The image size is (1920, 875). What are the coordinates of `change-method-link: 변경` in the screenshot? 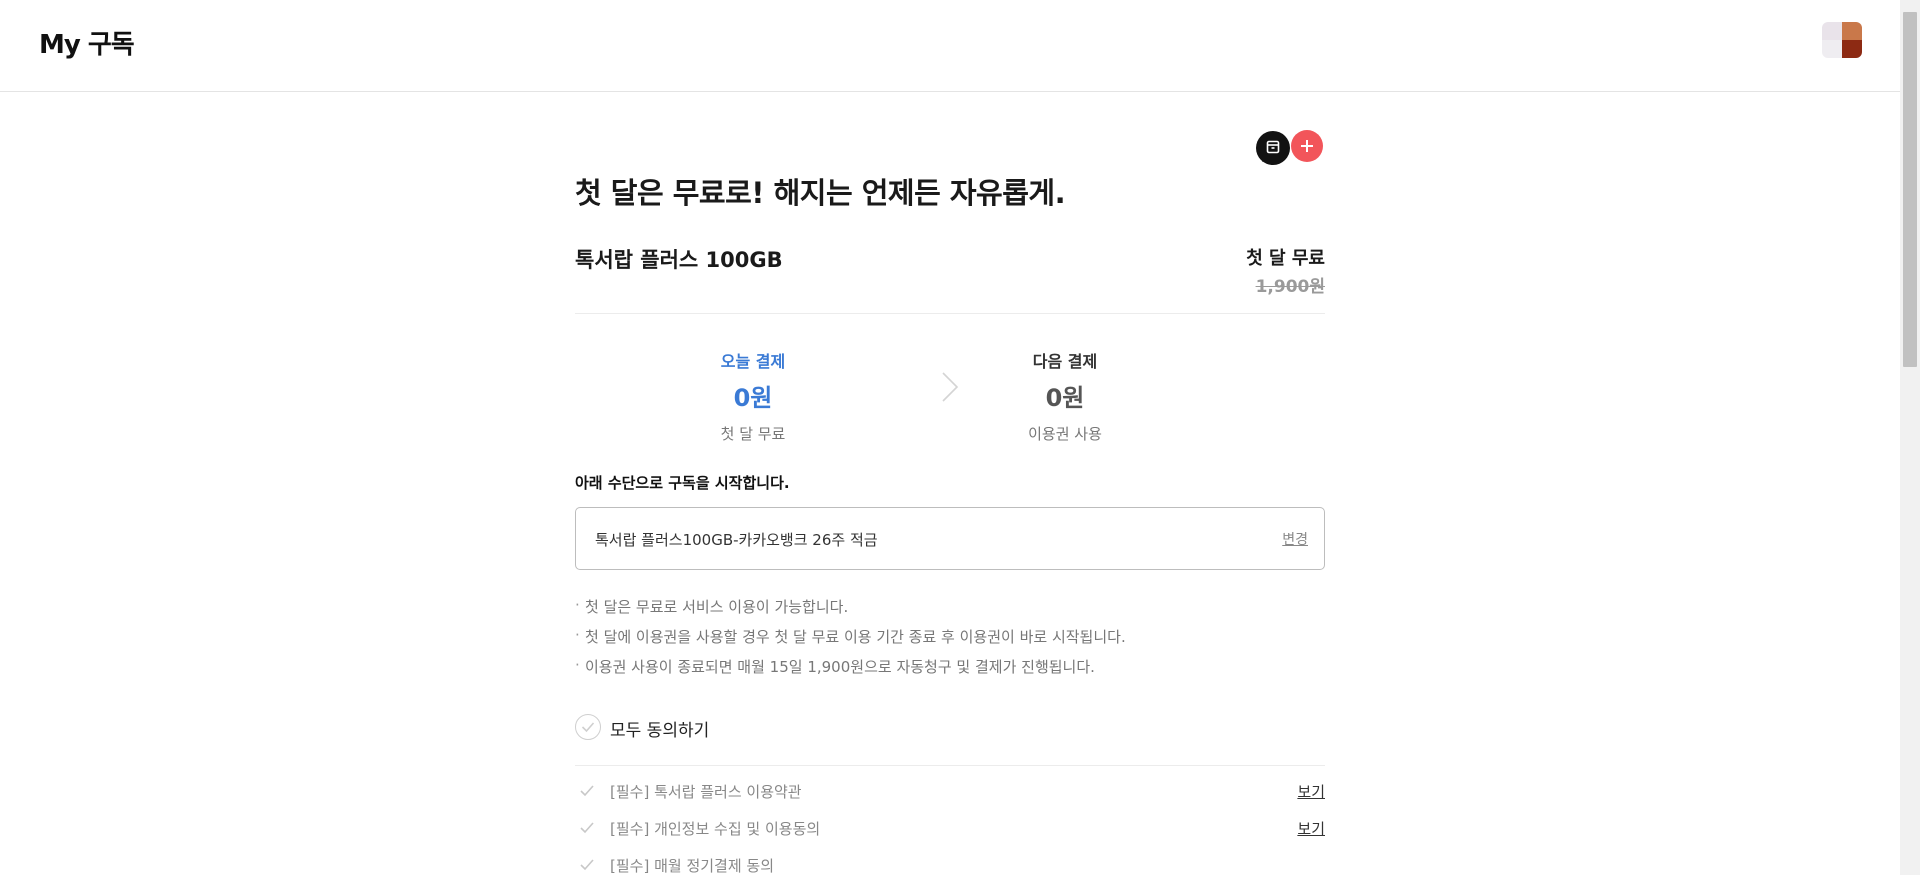 It's located at (1295, 539).